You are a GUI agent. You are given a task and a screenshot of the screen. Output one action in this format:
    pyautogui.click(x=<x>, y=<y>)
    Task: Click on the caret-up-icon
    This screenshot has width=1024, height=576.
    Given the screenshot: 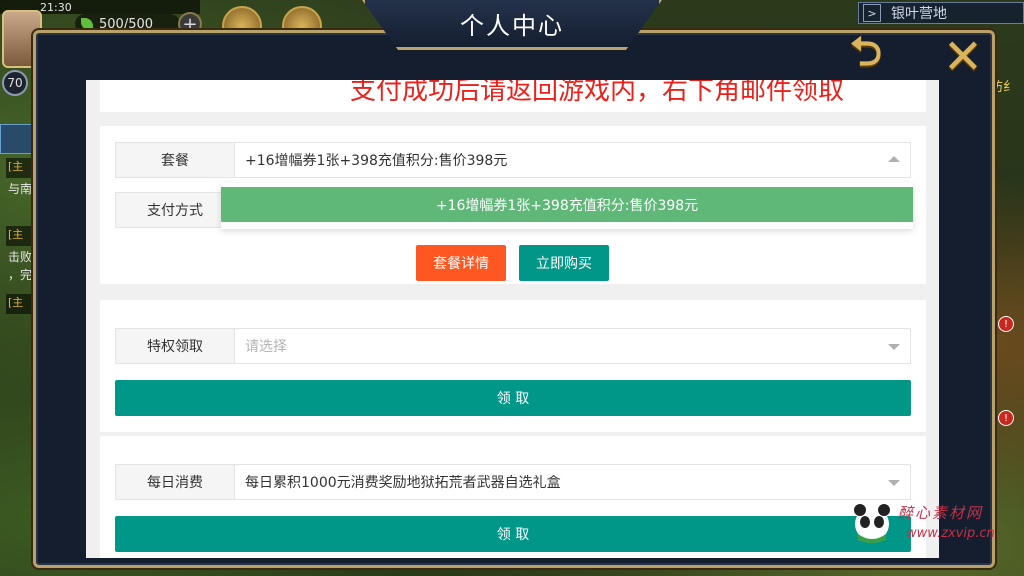 What is the action you would take?
    pyautogui.click(x=894, y=159)
    